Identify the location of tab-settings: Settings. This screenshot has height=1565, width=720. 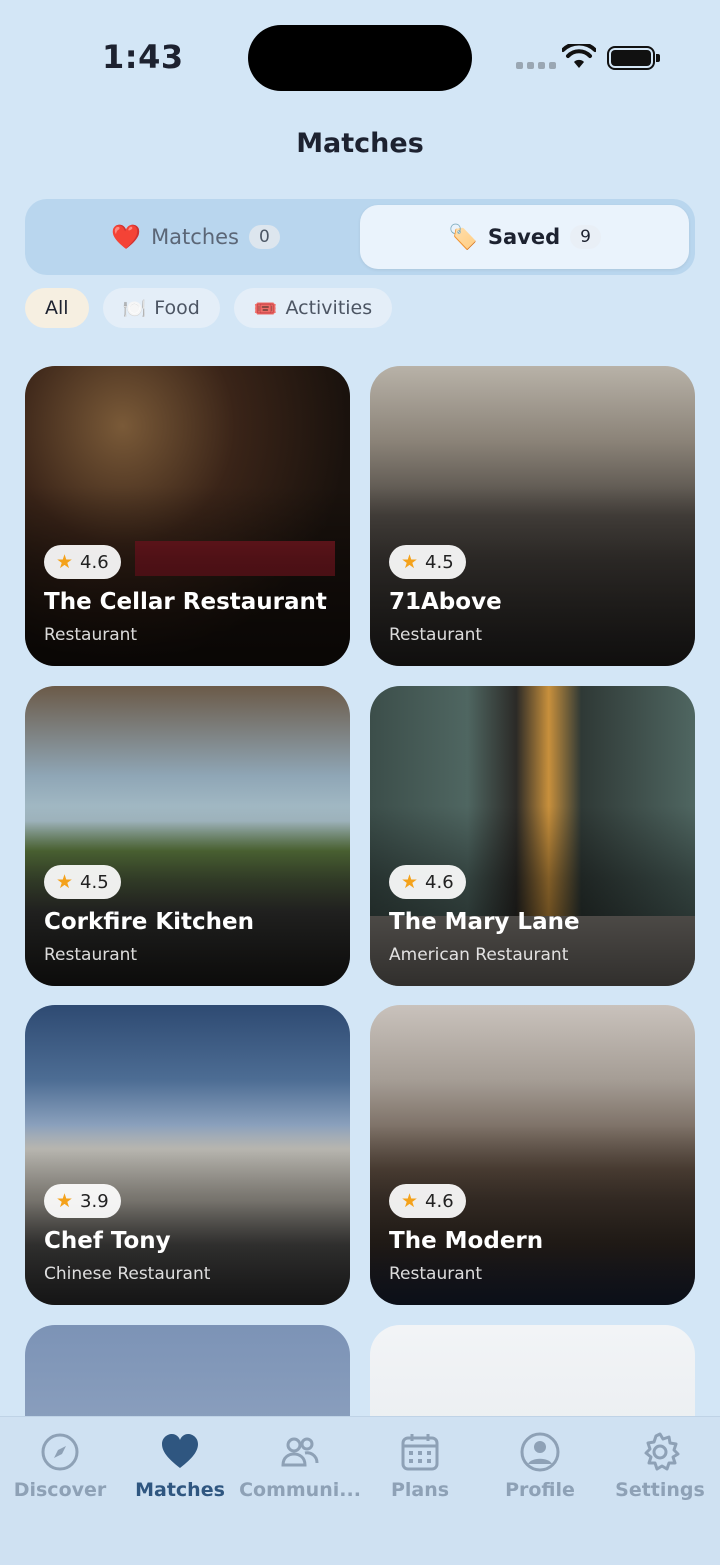
(660, 1491).